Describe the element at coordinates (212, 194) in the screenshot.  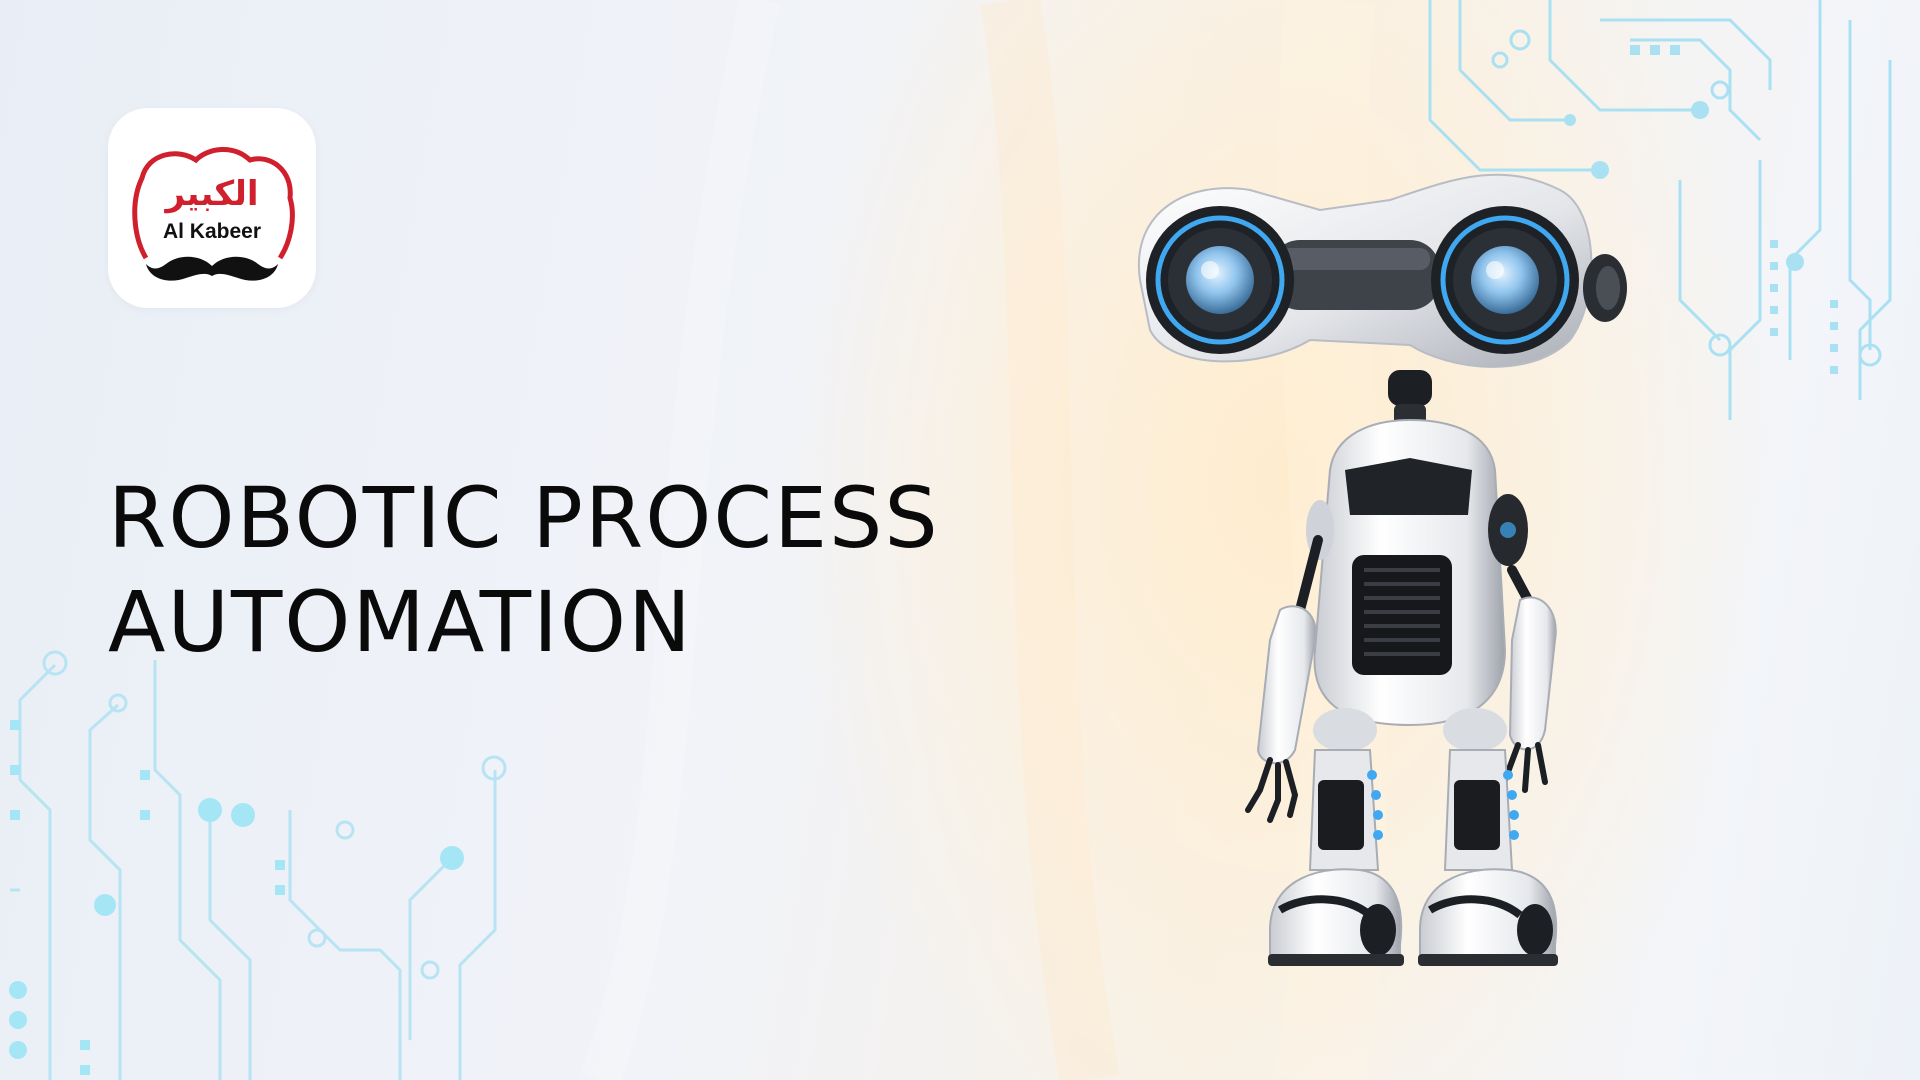
I see `logo-arabic-text: الكبير` at that location.